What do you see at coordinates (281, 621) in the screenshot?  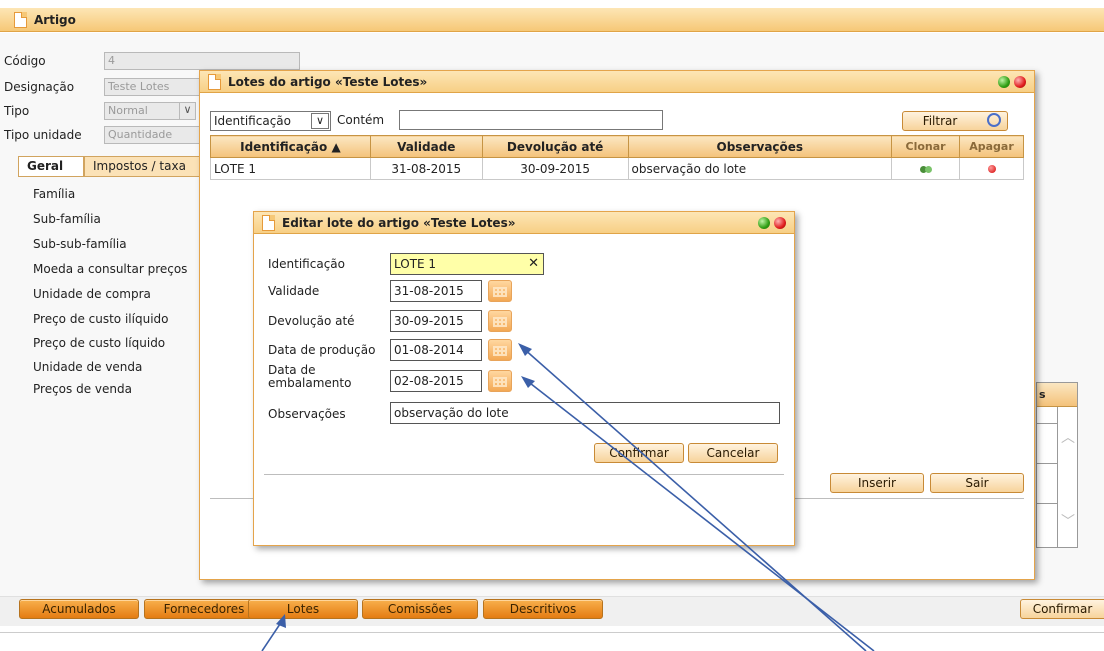 I see `arrowhead-lotes` at bounding box center [281, 621].